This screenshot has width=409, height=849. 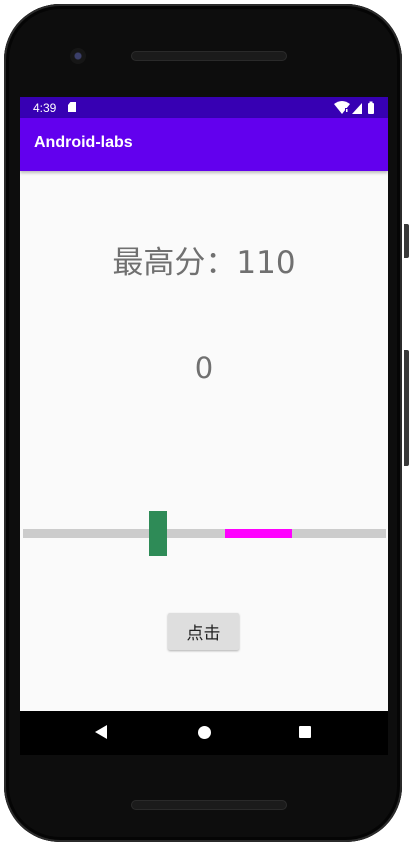 What do you see at coordinates (158, 533) in the screenshot?
I see `moving-marker` at bounding box center [158, 533].